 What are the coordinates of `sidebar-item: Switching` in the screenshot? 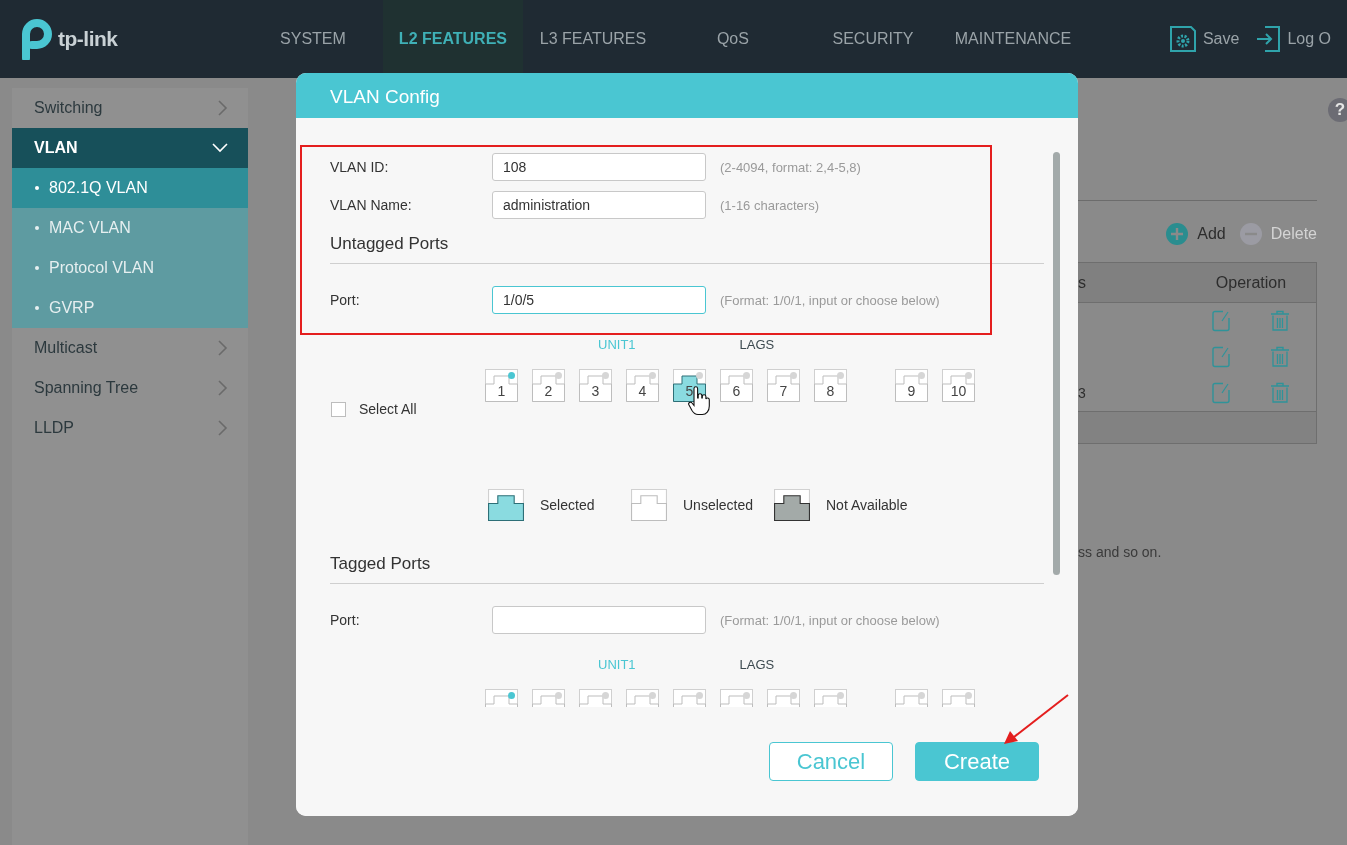 It's located at (130, 108).